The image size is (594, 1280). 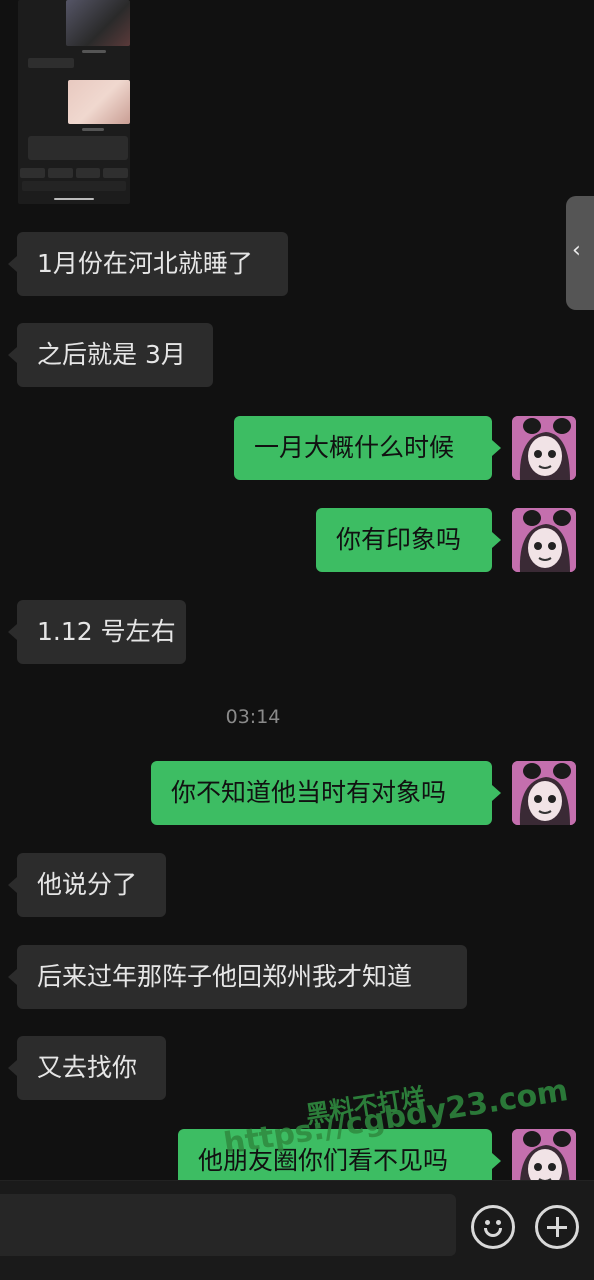 What do you see at coordinates (321, 793) in the screenshot?
I see `message-bubble-right: 你不知道他当时有对象吗` at bounding box center [321, 793].